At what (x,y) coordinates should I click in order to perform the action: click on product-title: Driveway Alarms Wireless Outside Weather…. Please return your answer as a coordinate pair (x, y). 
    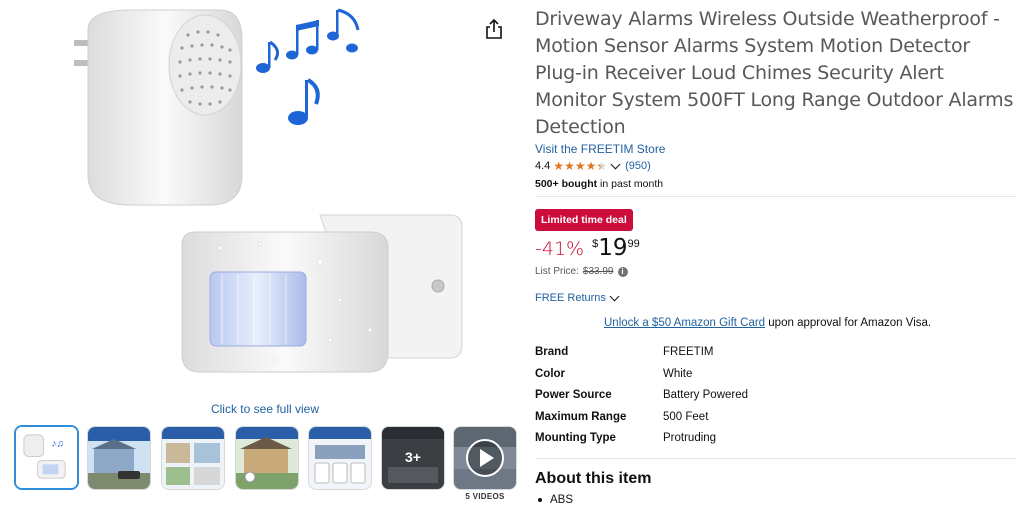
    Looking at the image, I should click on (774, 73).